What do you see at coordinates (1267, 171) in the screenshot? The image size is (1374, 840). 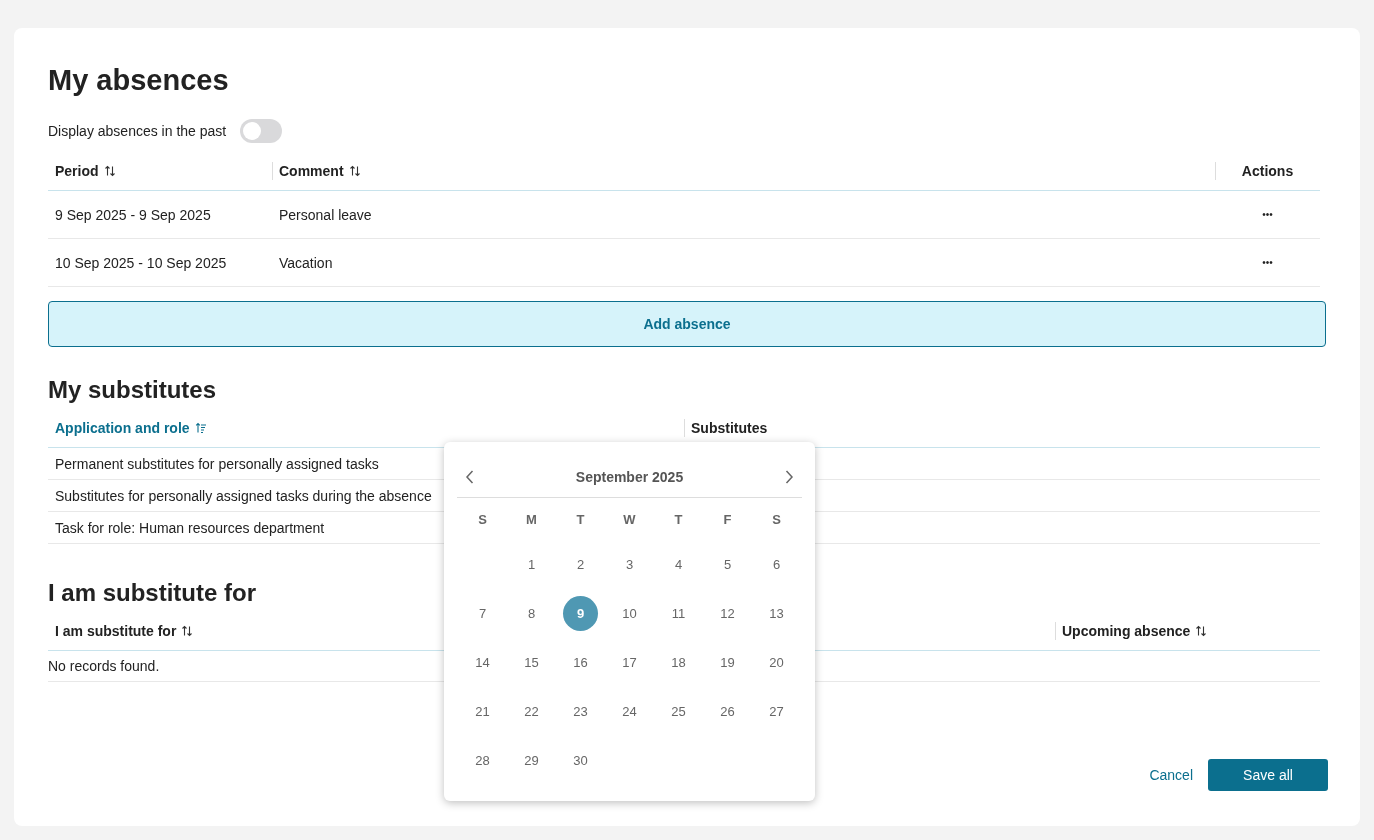 I see `column-header: Actions` at bounding box center [1267, 171].